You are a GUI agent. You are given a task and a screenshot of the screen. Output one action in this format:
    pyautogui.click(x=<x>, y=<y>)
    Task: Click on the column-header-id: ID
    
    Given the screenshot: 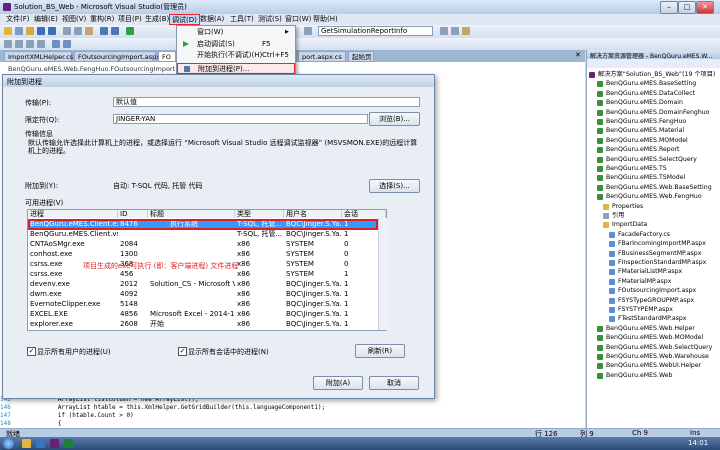 What is the action you would take?
    pyautogui.click(x=133, y=214)
    